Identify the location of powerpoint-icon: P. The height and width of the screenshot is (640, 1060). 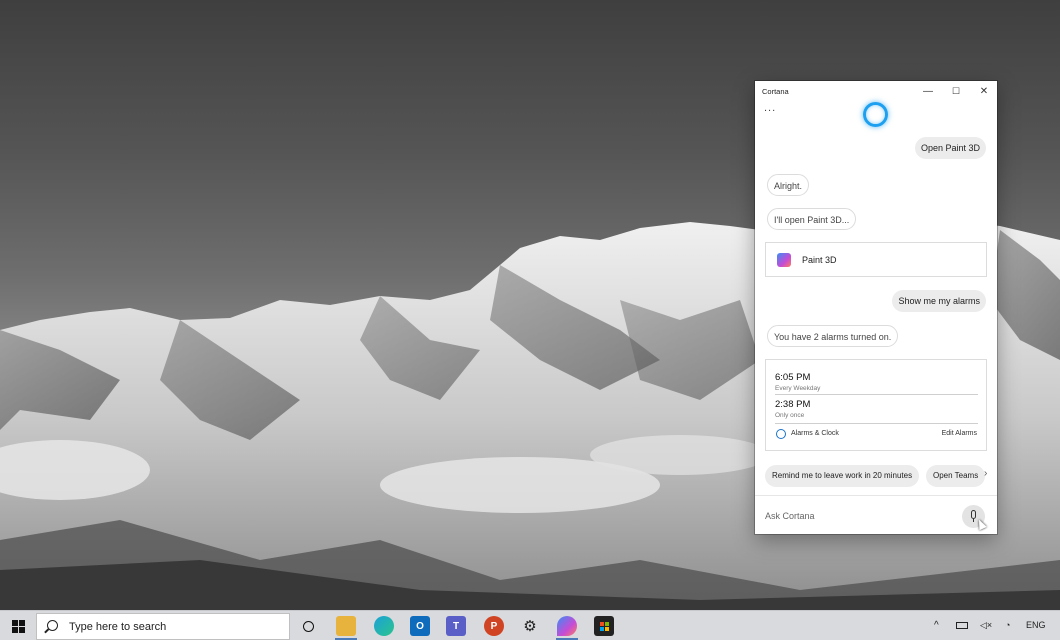
(494, 626).